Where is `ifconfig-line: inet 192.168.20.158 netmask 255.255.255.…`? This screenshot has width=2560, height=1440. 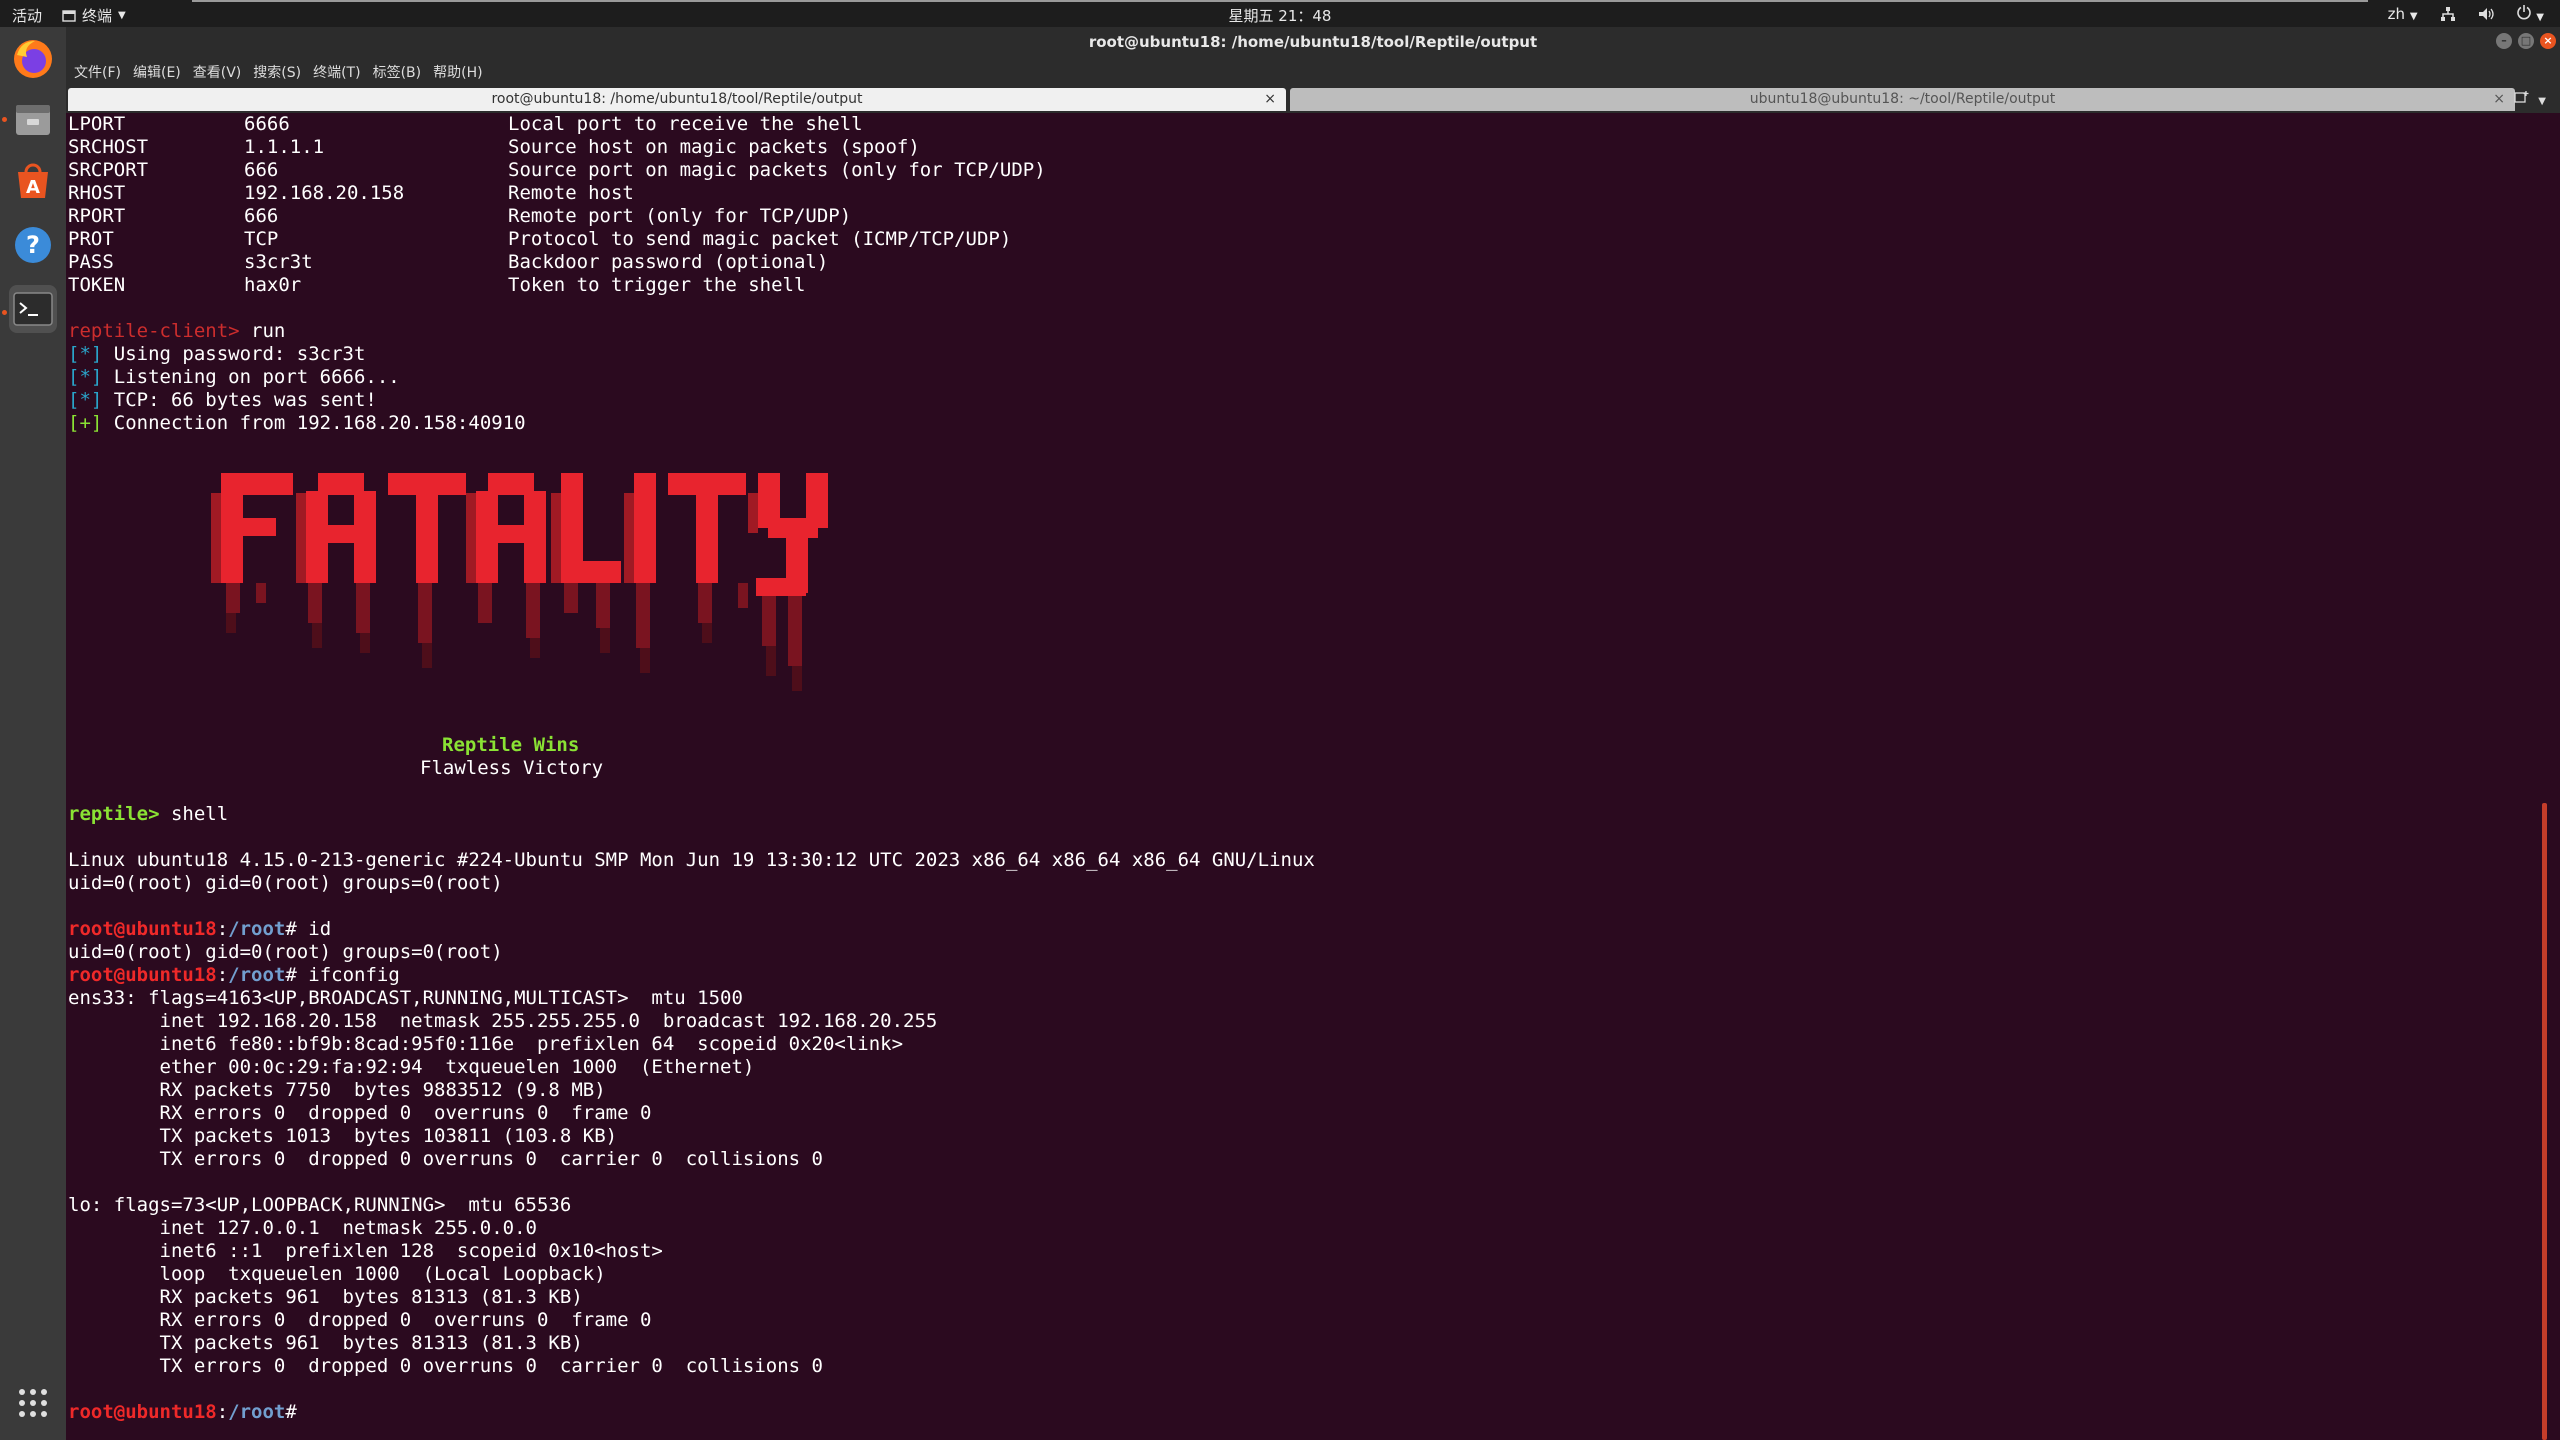 ifconfig-line: inet 192.168.20.158 netmask 255.255.255.… is located at coordinates (503, 1021).